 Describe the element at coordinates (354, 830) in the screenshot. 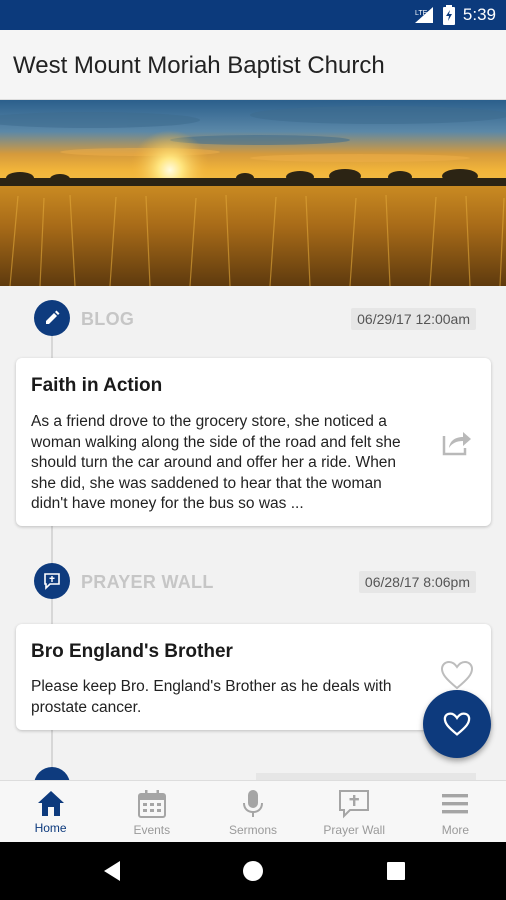

I see `nav-label: Prayer Wall` at that location.